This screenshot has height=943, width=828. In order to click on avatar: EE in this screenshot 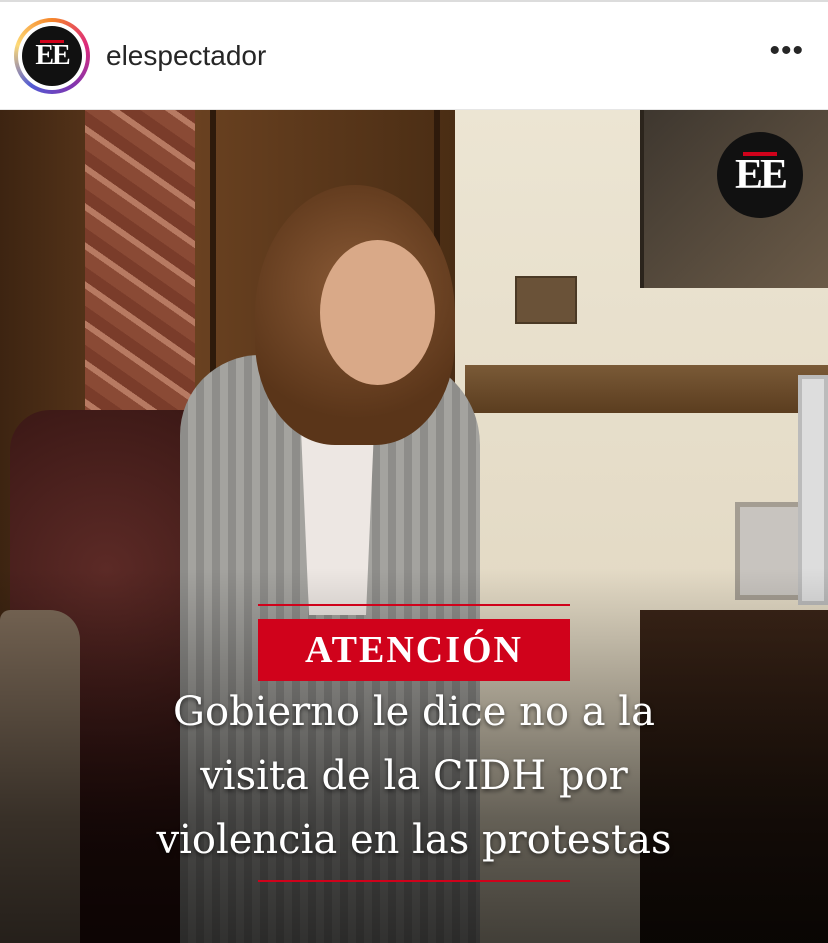, I will do `click(52, 56)`.